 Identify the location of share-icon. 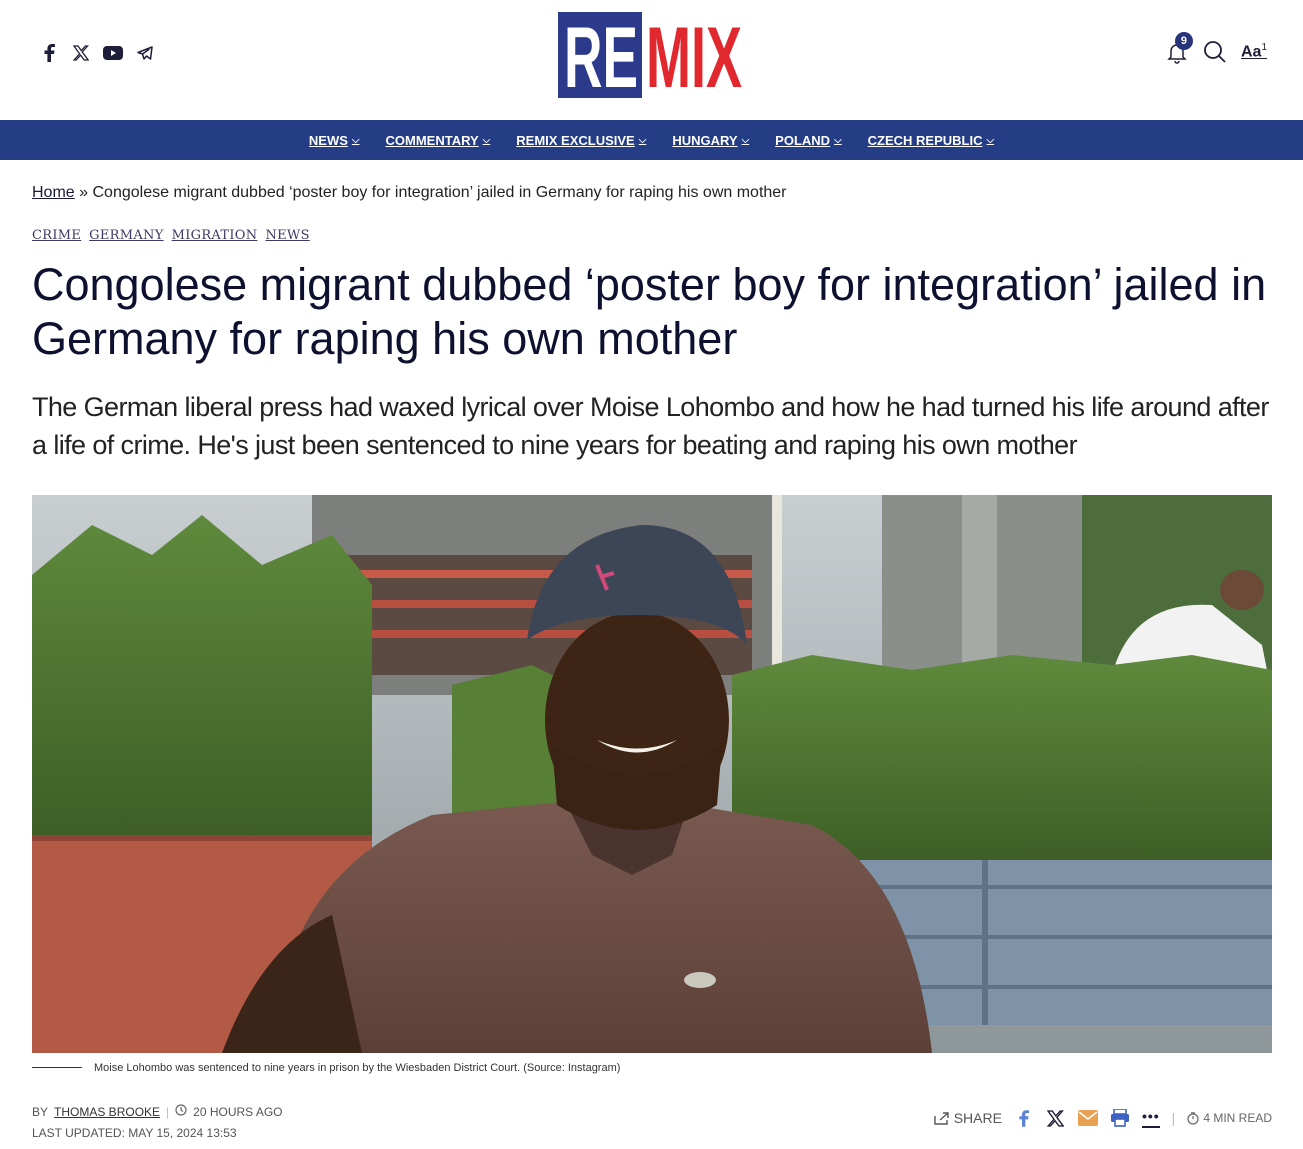
(941, 1118).